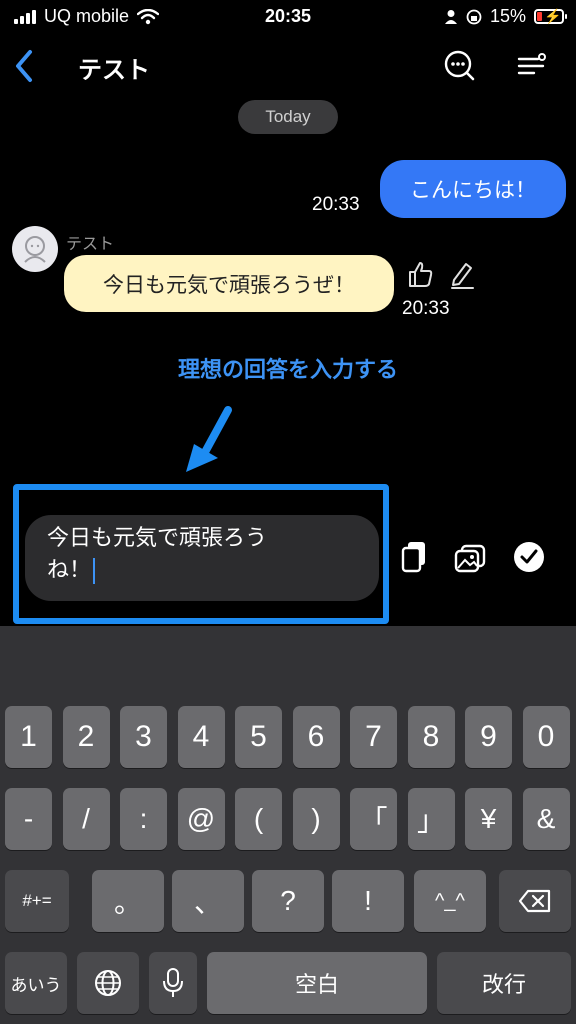 This screenshot has height=1024, width=576. Describe the element at coordinates (546, 737) in the screenshot. I see `key-0: 0` at that location.